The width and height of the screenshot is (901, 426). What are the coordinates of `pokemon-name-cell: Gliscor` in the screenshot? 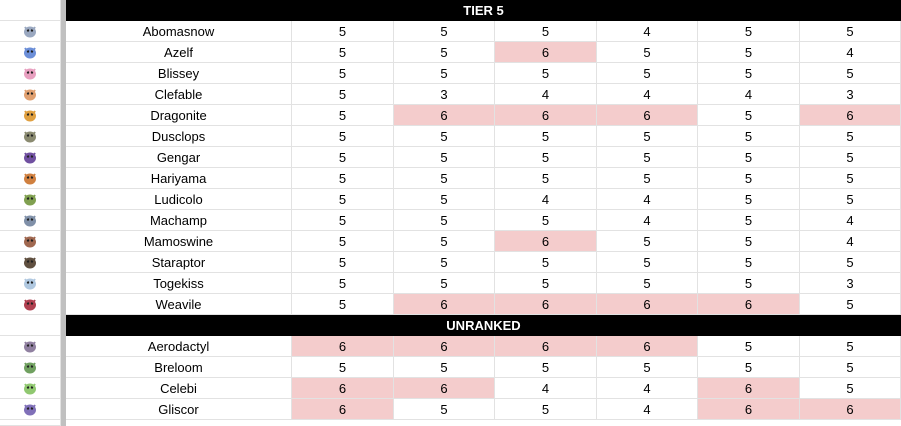 It's located at (179, 409).